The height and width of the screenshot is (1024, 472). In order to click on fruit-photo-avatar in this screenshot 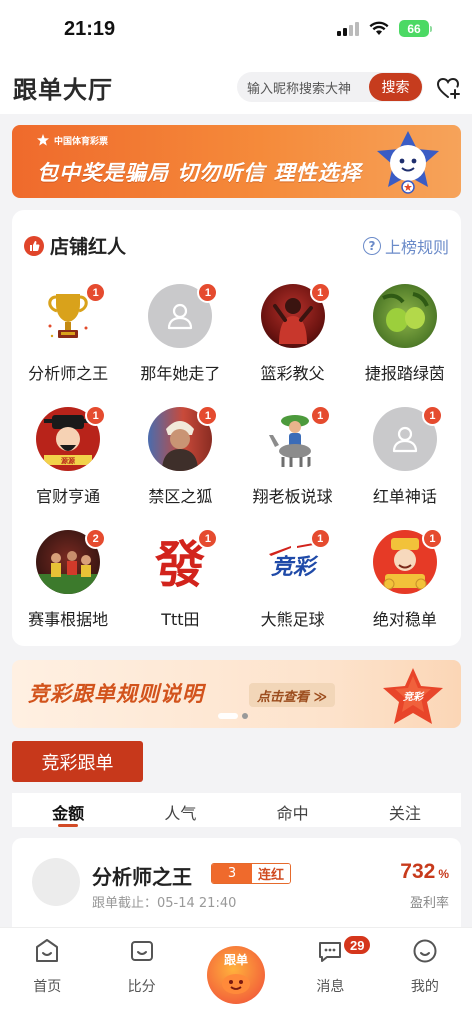, I will do `click(404, 316)`.